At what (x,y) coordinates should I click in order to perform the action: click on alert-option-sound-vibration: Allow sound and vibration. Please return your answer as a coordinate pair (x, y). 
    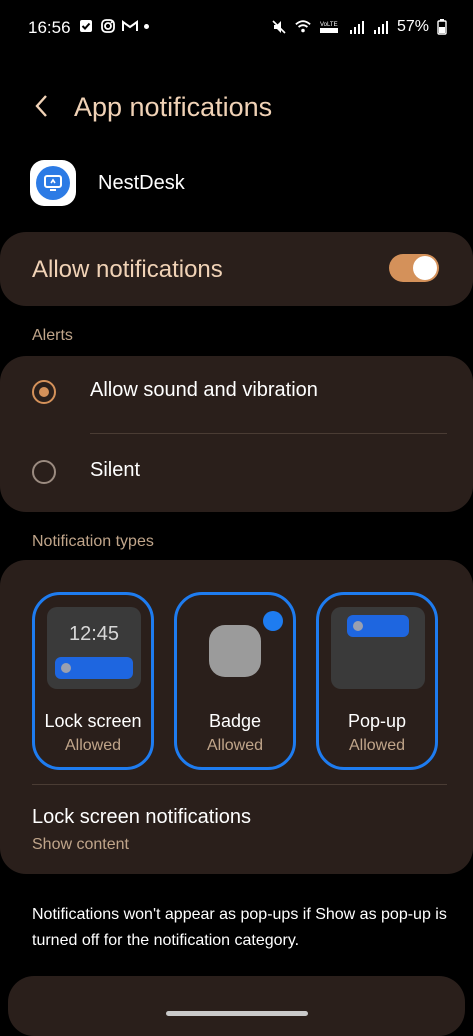
    Looking at the image, I should click on (236, 392).